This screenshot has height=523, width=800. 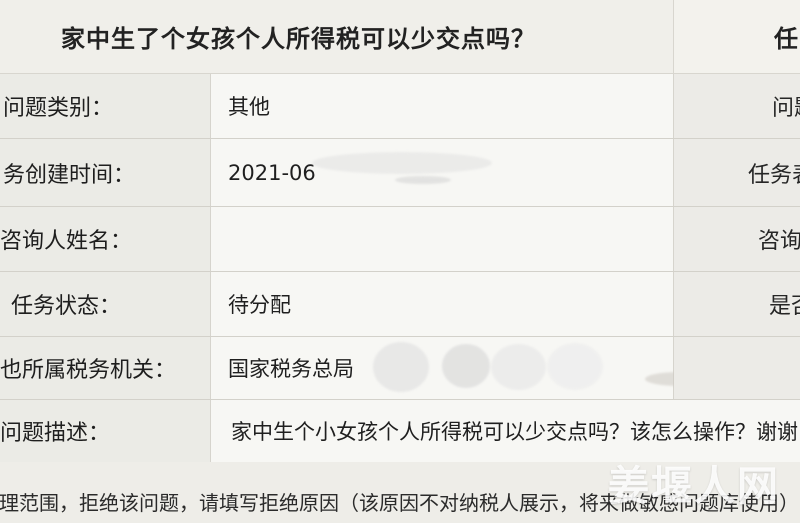 I want to click on right-cell, so click(x=737, y=368).